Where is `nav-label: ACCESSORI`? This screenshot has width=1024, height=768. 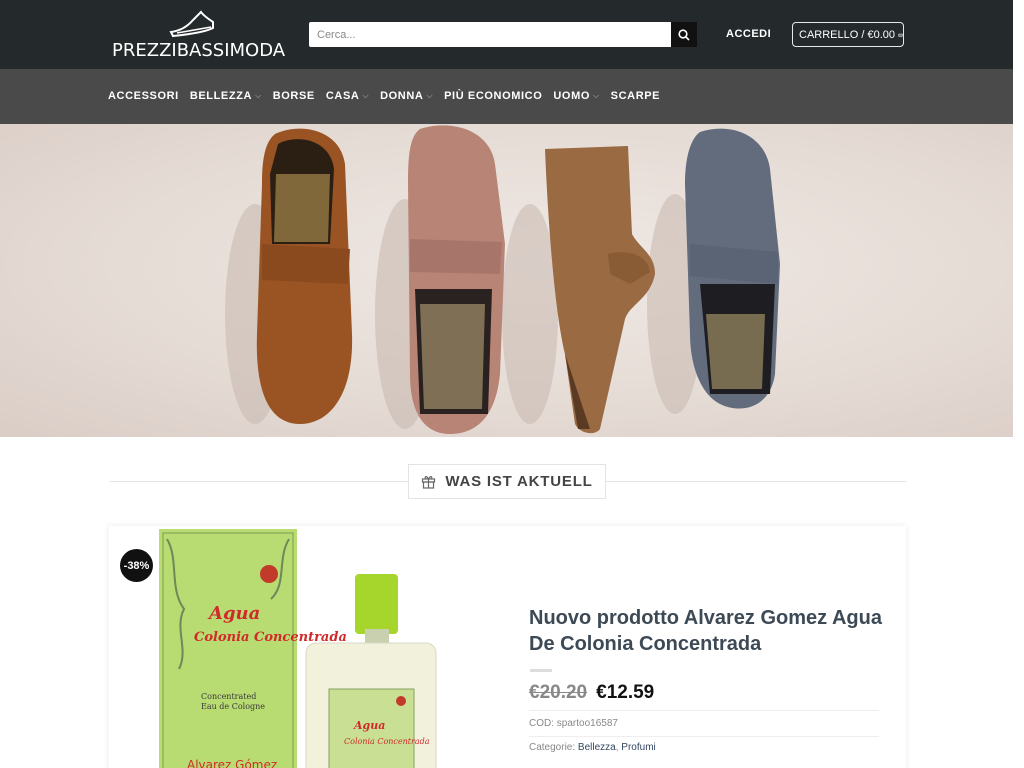 nav-label: ACCESSORI is located at coordinates (143, 96).